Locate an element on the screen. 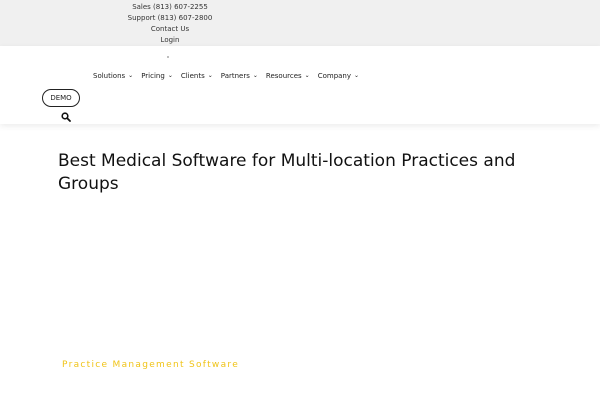  nav-item-label: Solutions is located at coordinates (109, 76).